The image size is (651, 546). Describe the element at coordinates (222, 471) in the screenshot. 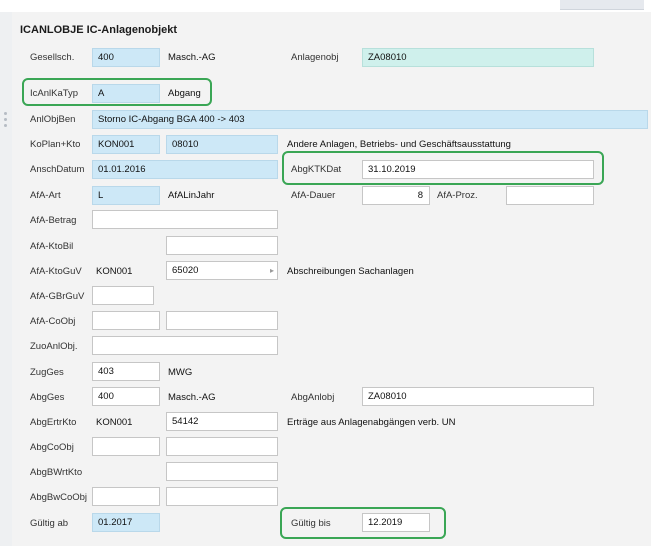

I see `disposal-book-value-account-field` at that location.